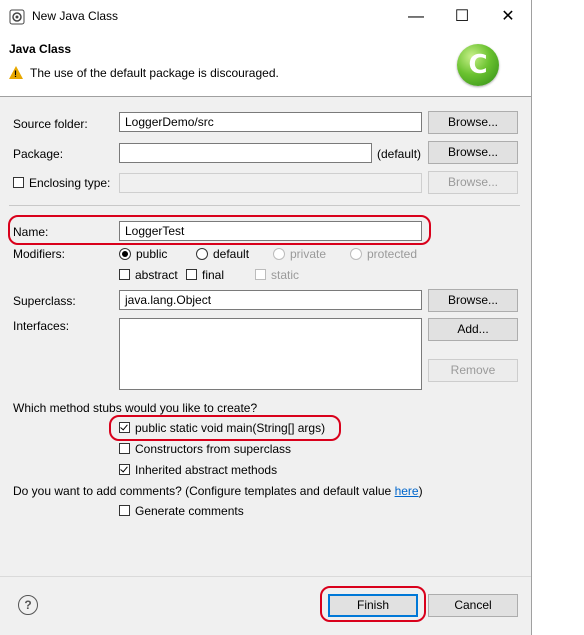  I want to click on generate-comments-checkbox, so click(124, 510).